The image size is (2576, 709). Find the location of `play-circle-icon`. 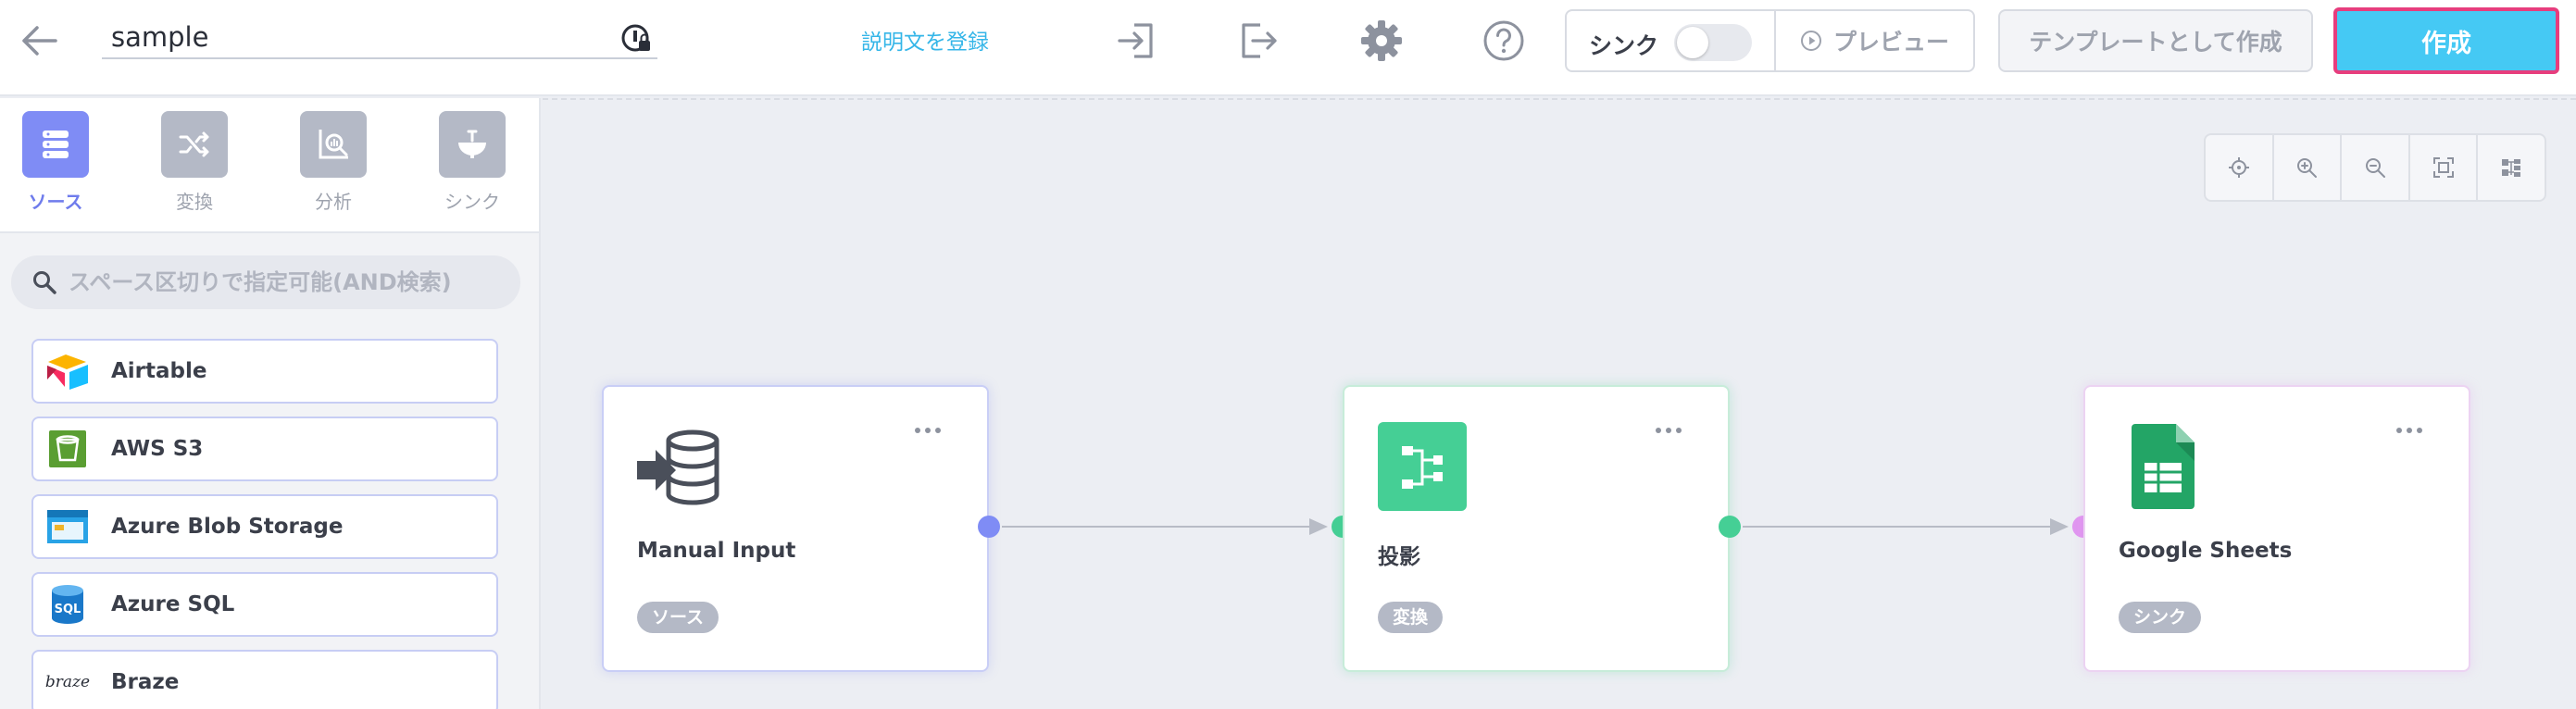

play-circle-icon is located at coordinates (1811, 41).